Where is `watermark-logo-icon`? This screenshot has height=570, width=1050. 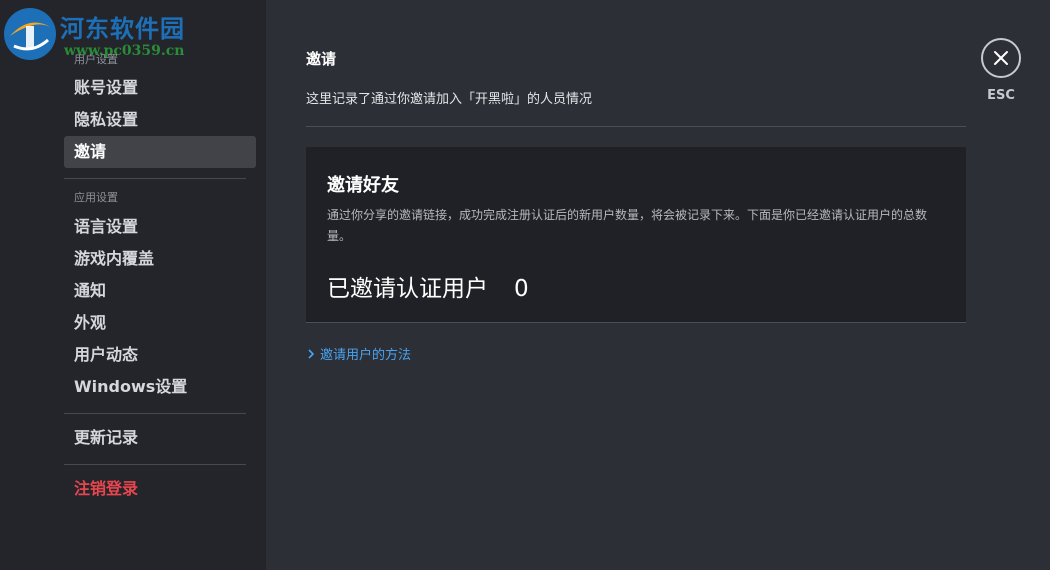 watermark-logo-icon is located at coordinates (30, 34).